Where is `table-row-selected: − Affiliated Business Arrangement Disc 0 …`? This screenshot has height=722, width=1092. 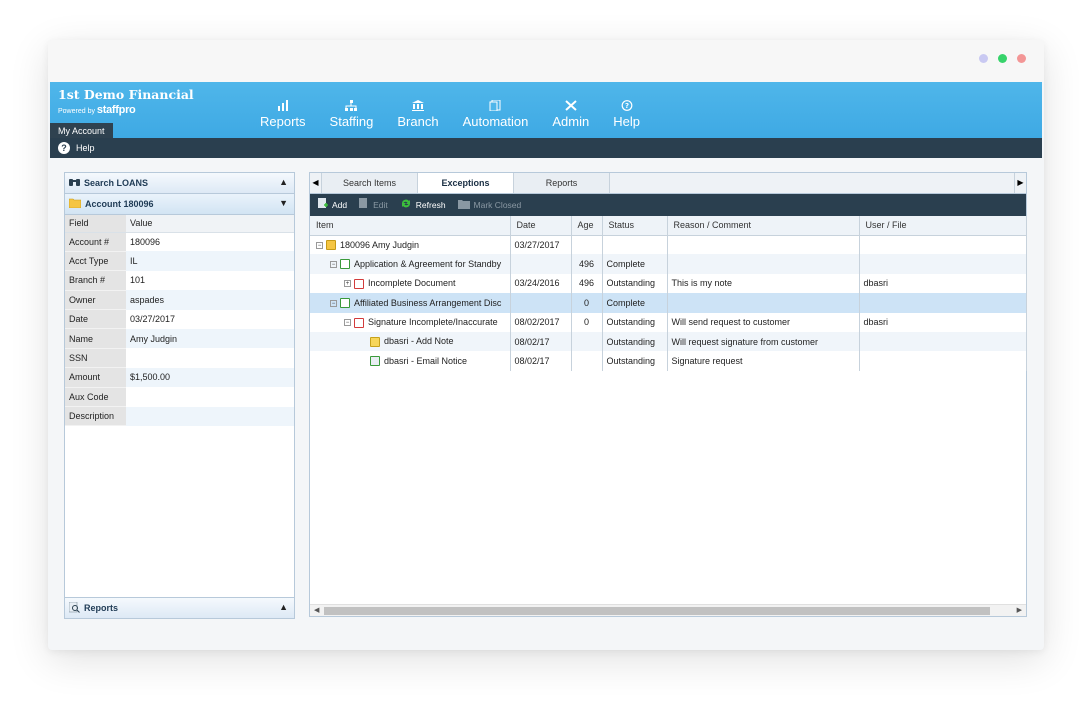 table-row-selected: − Affiliated Business Arrangement Disc 0 … is located at coordinates (668, 303).